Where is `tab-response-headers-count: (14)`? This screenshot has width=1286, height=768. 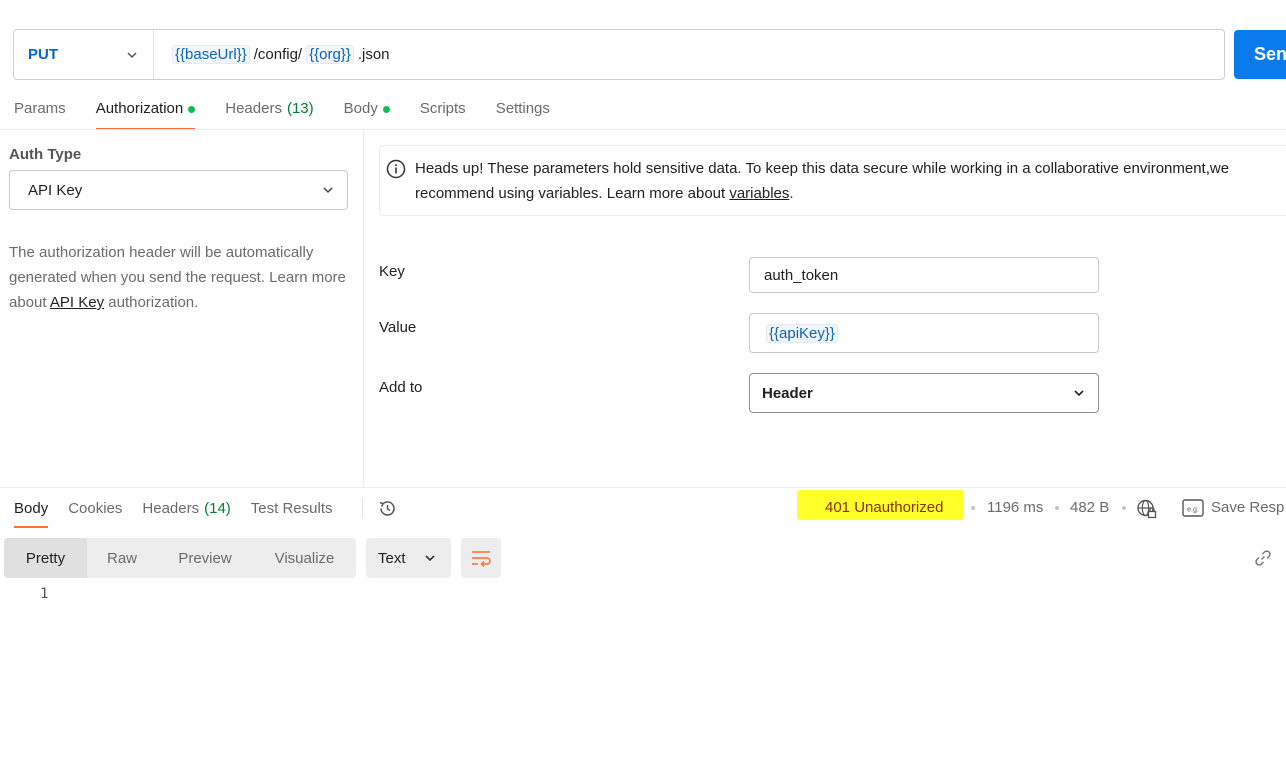
tab-response-headers-count: (14) is located at coordinates (217, 508).